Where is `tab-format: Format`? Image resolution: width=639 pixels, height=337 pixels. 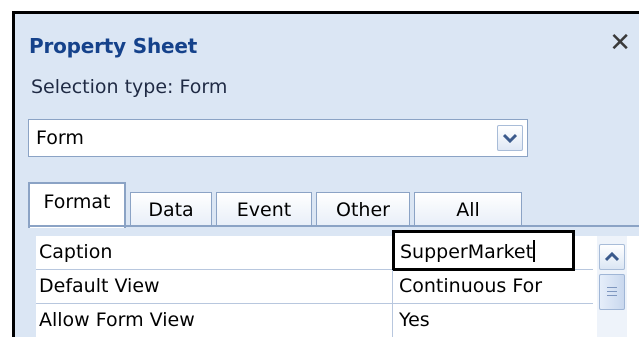 tab-format: Format is located at coordinates (77, 205).